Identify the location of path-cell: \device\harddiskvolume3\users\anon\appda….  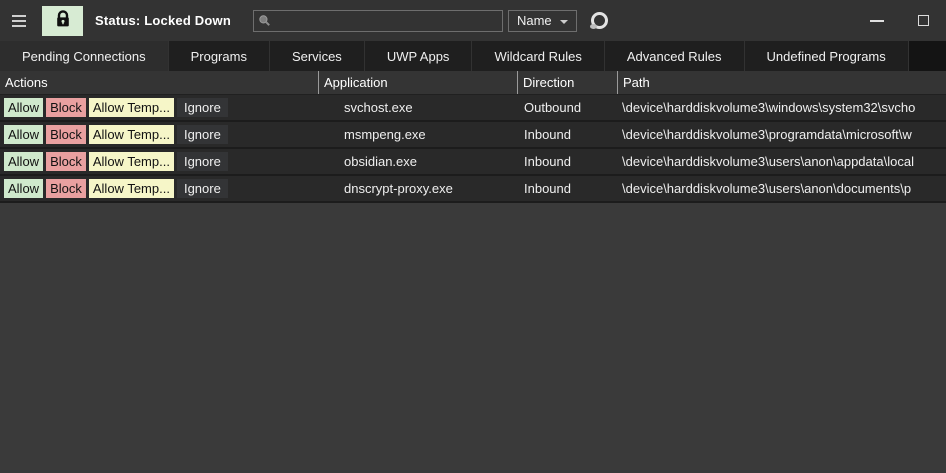
(768, 161).